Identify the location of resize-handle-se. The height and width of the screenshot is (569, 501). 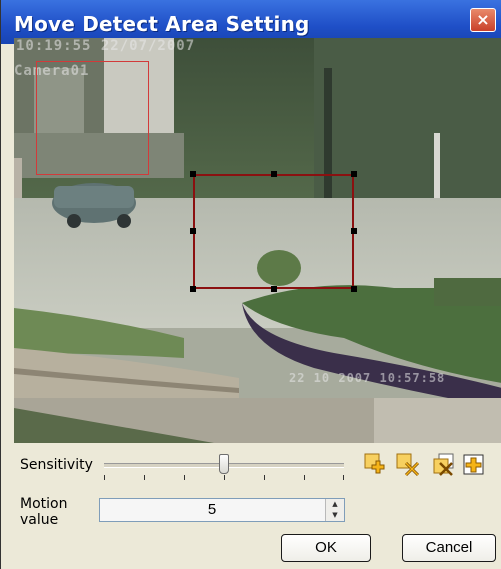
(354, 289).